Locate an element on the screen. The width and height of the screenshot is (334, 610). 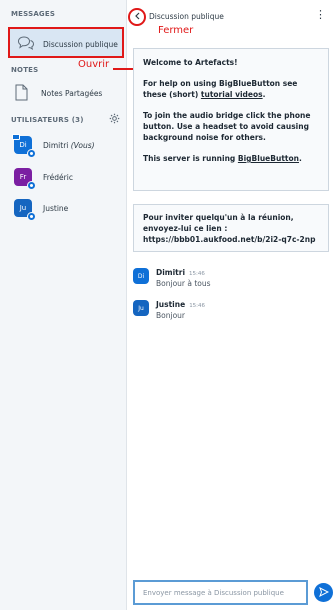
welcome-line-1: Welcome to Artefacts! is located at coordinates (231, 62).